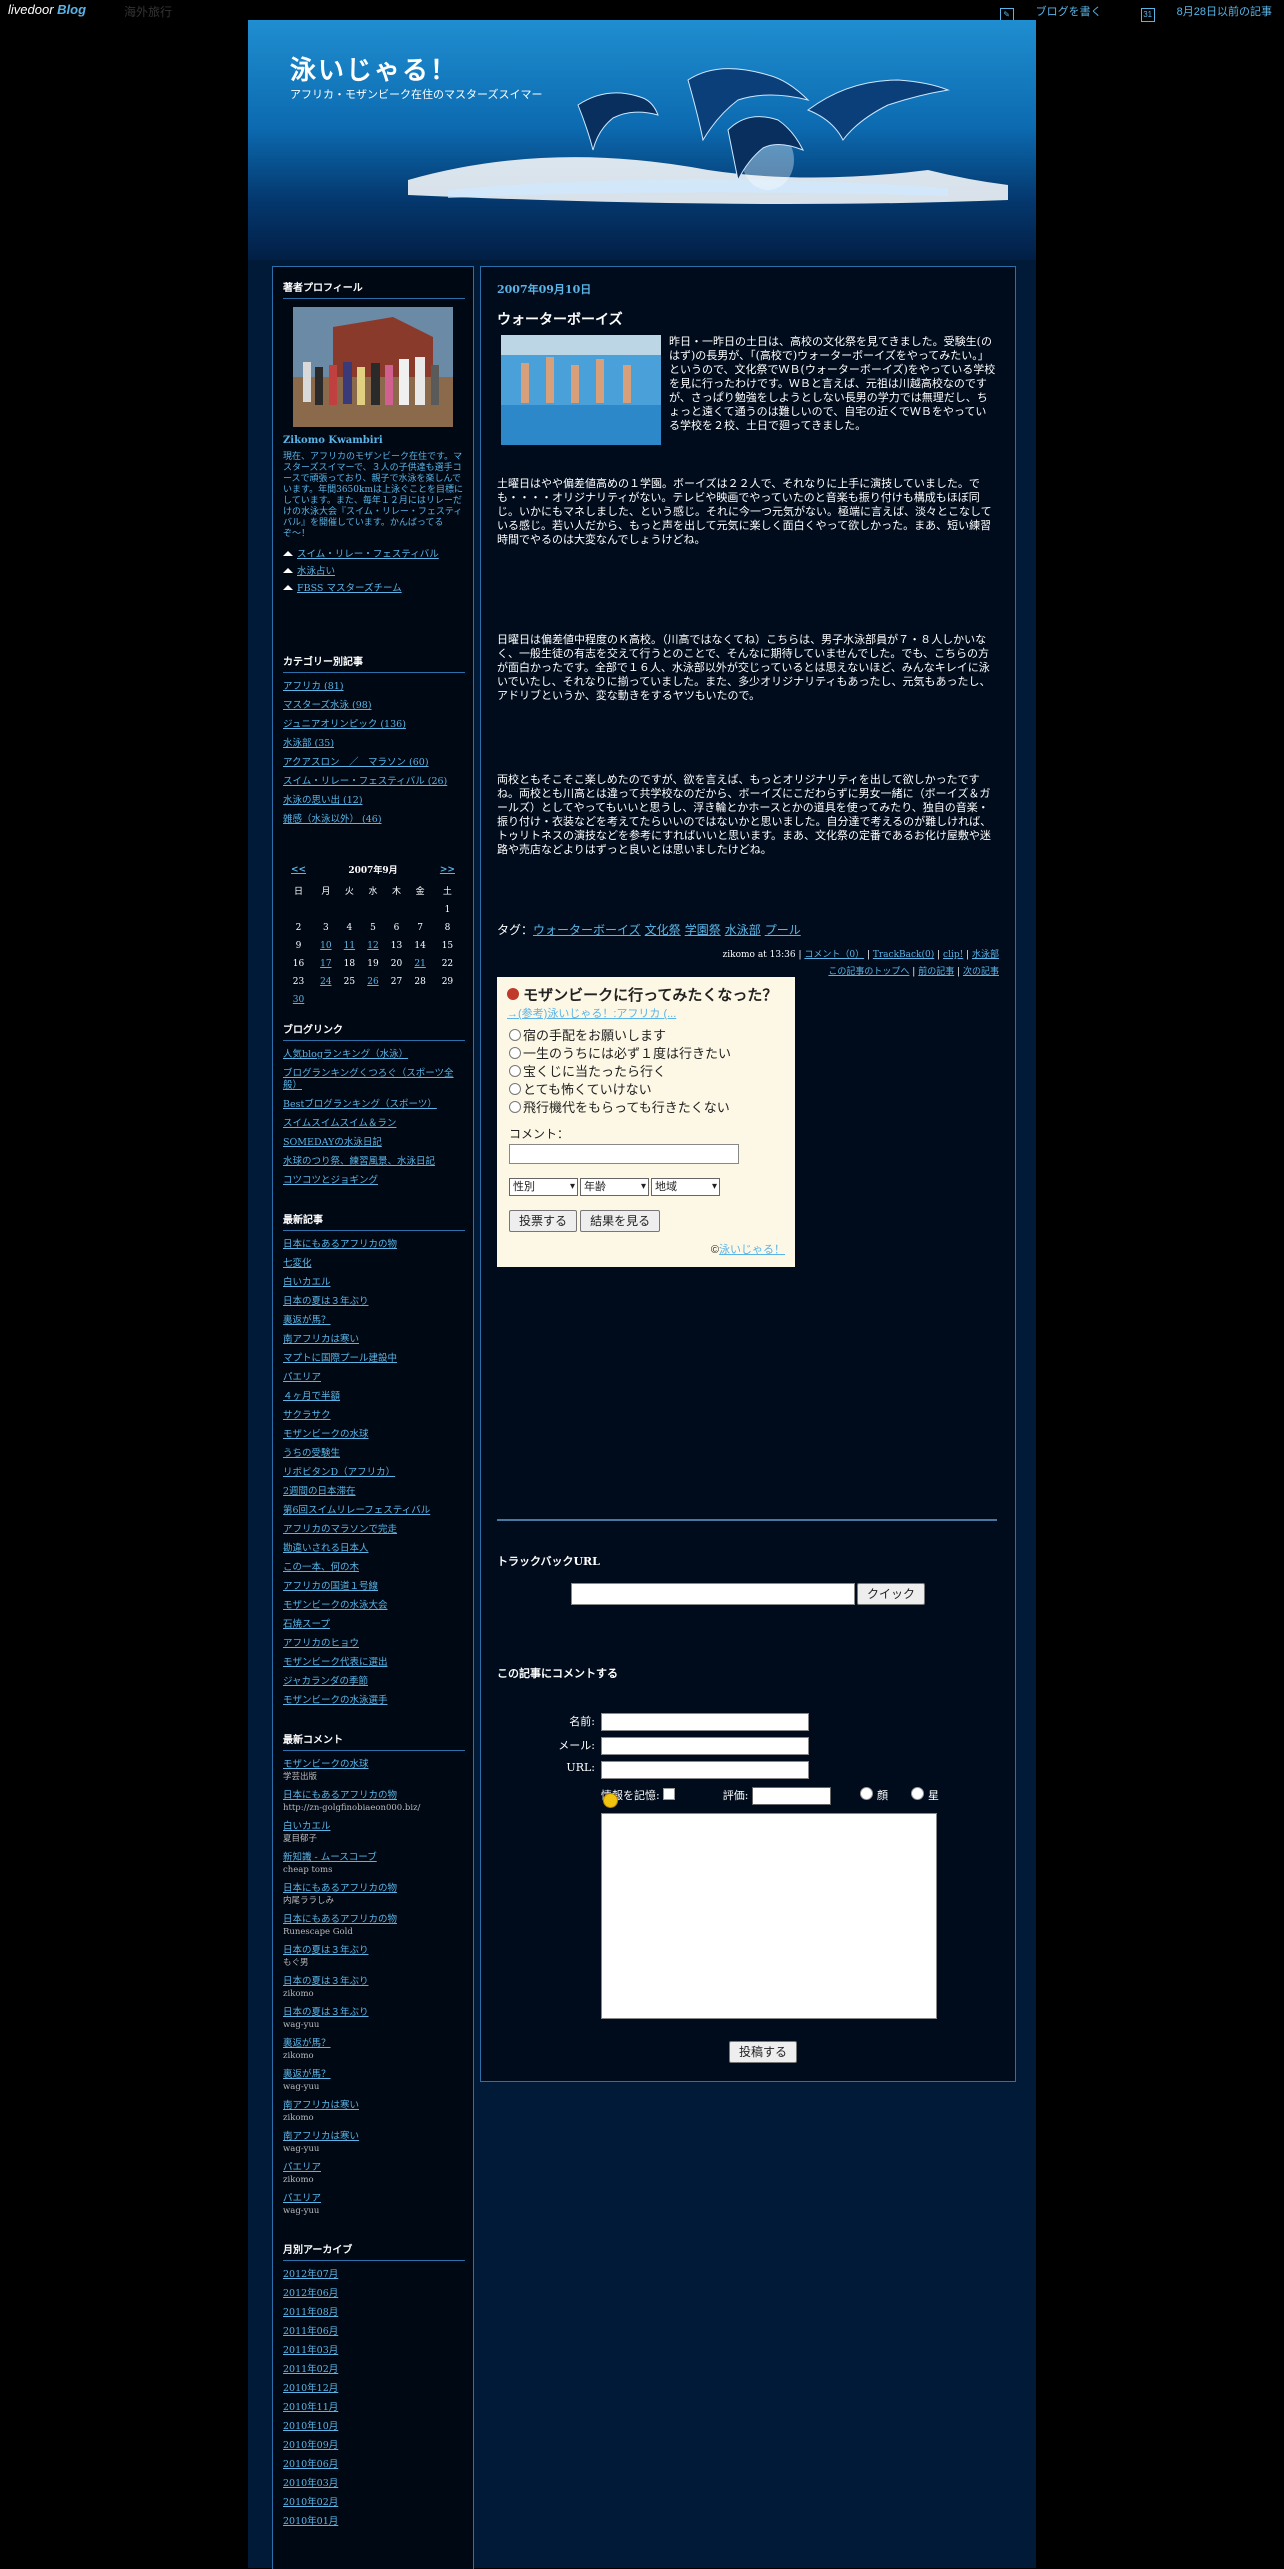  What do you see at coordinates (705, 1722) in the screenshot?
I see `name-input` at bounding box center [705, 1722].